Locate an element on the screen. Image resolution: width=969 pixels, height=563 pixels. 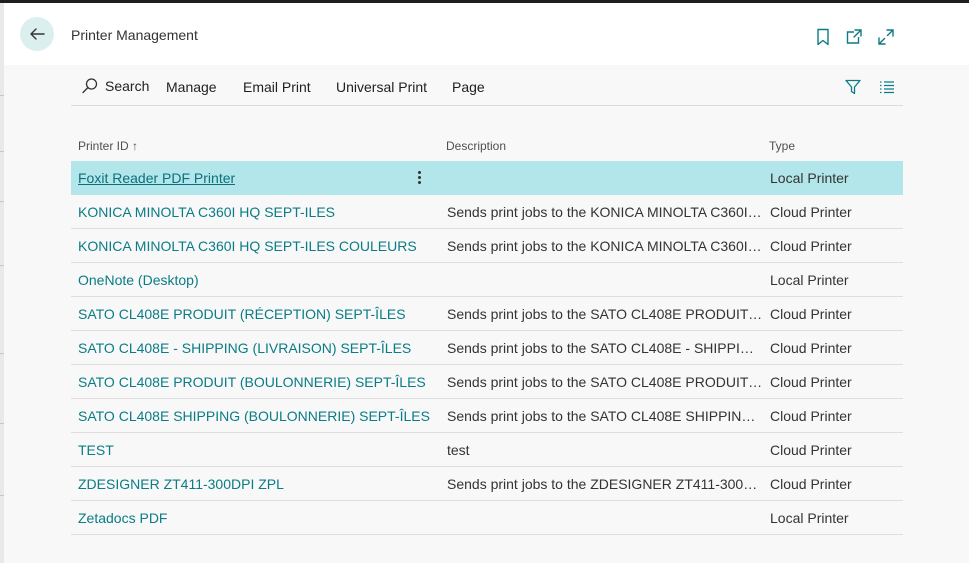
expand-icon is located at coordinates (886, 37).